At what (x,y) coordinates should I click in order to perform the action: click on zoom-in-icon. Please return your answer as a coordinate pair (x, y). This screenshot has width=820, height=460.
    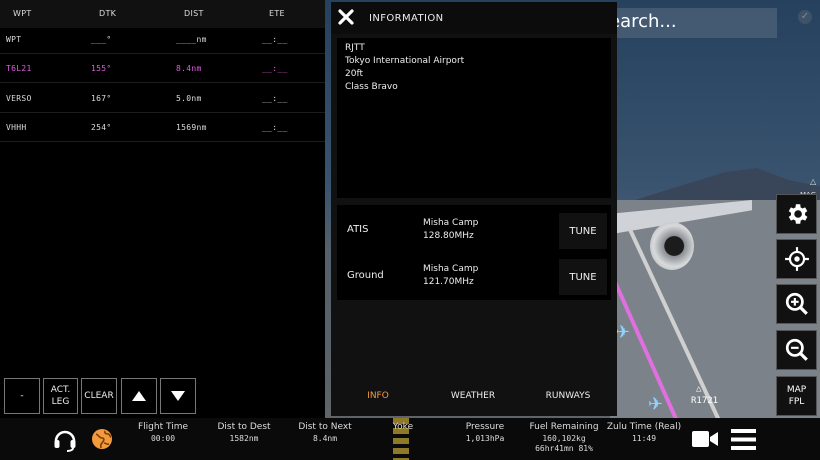
    Looking at the image, I should click on (796, 303).